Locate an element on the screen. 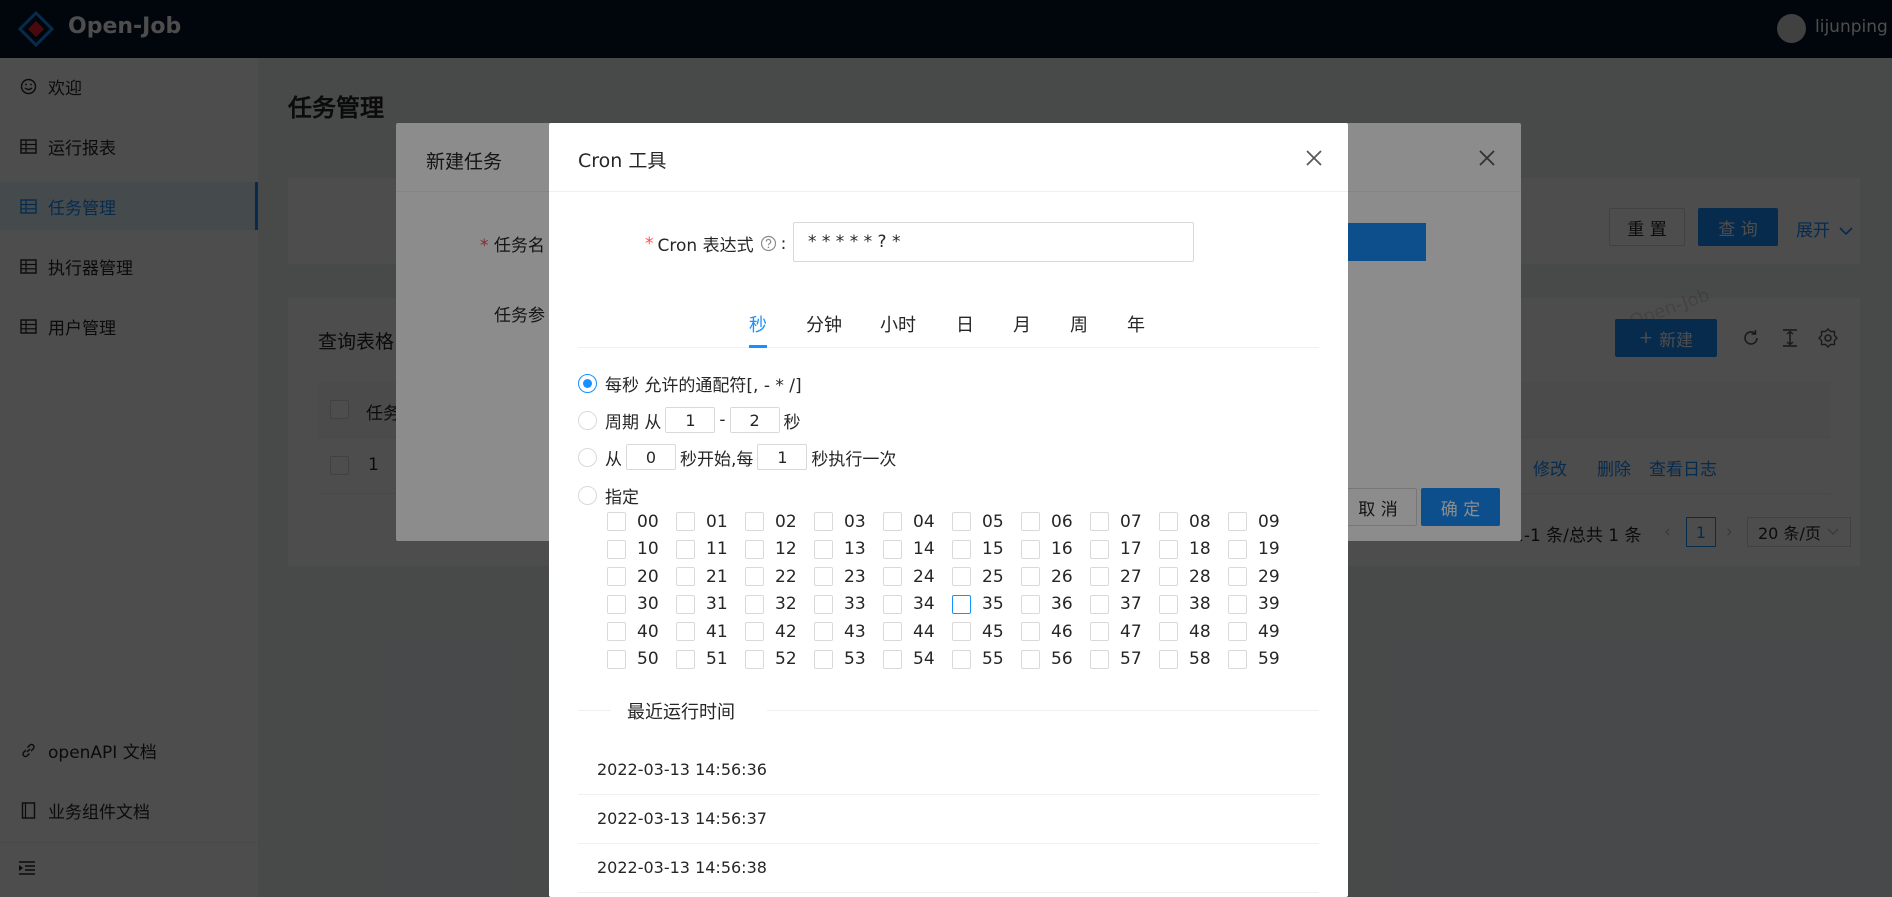 The width and height of the screenshot is (1892, 897). second-checkbox-item: 54 is located at coordinates (917, 659).